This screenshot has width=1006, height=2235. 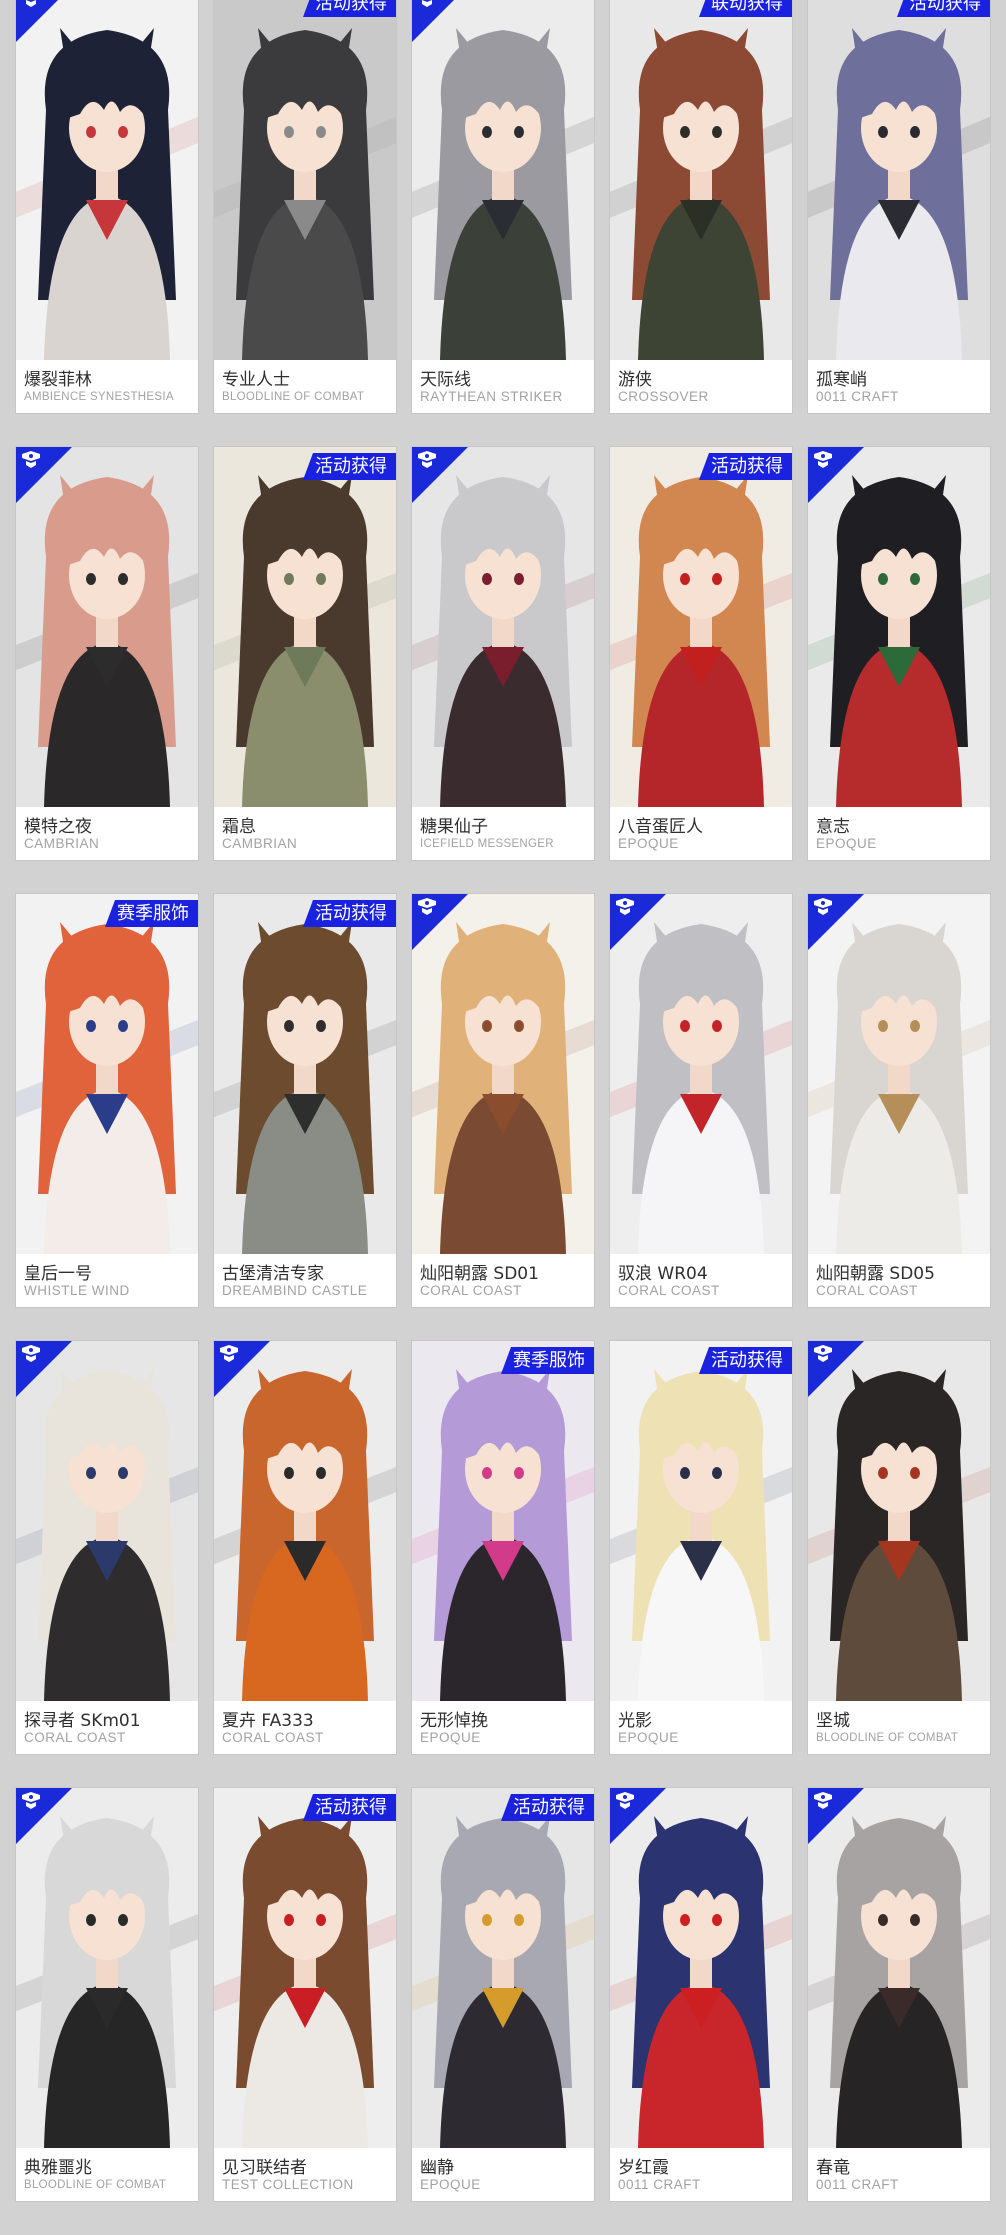 I want to click on skin-card: 模特之夜 CAMBRIAN, so click(x=107, y=653).